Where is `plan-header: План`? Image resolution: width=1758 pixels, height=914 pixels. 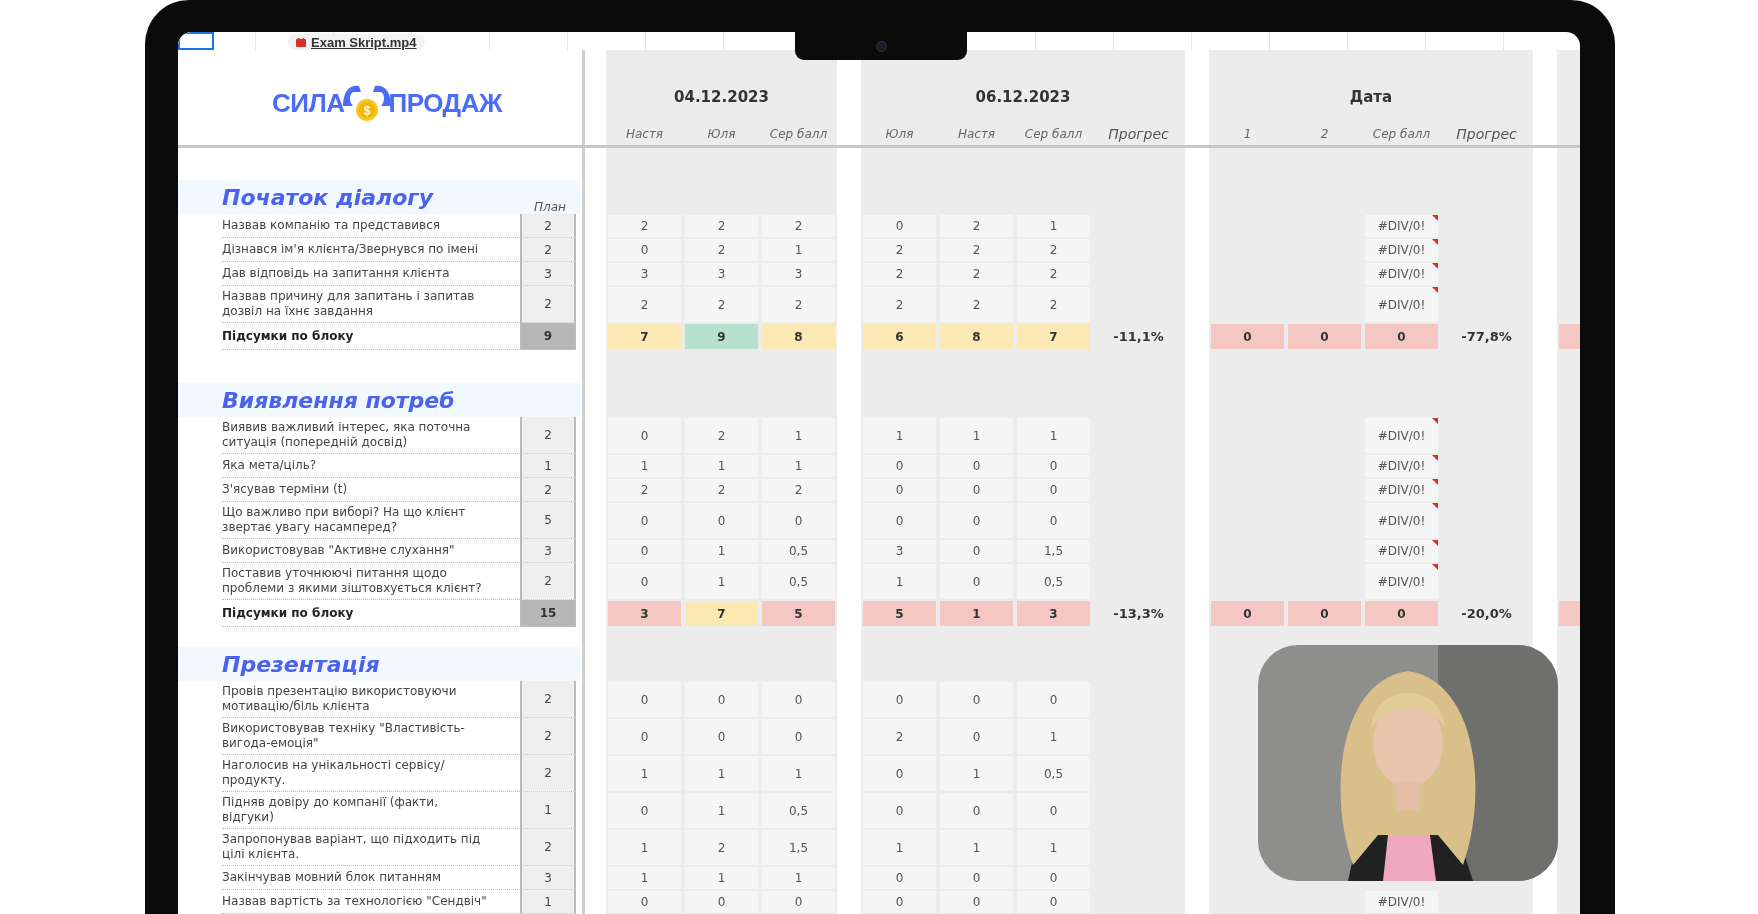 plan-header: План is located at coordinates (550, 207).